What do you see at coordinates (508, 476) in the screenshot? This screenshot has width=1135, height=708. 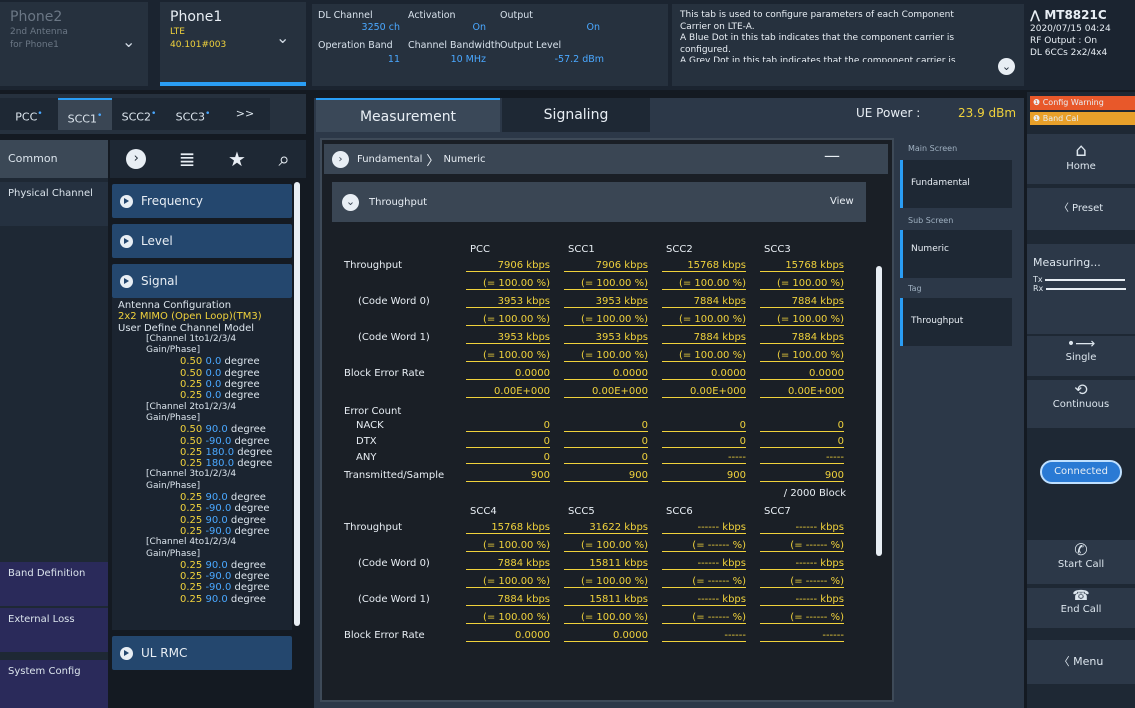 I see `transmitted-value: 900` at bounding box center [508, 476].